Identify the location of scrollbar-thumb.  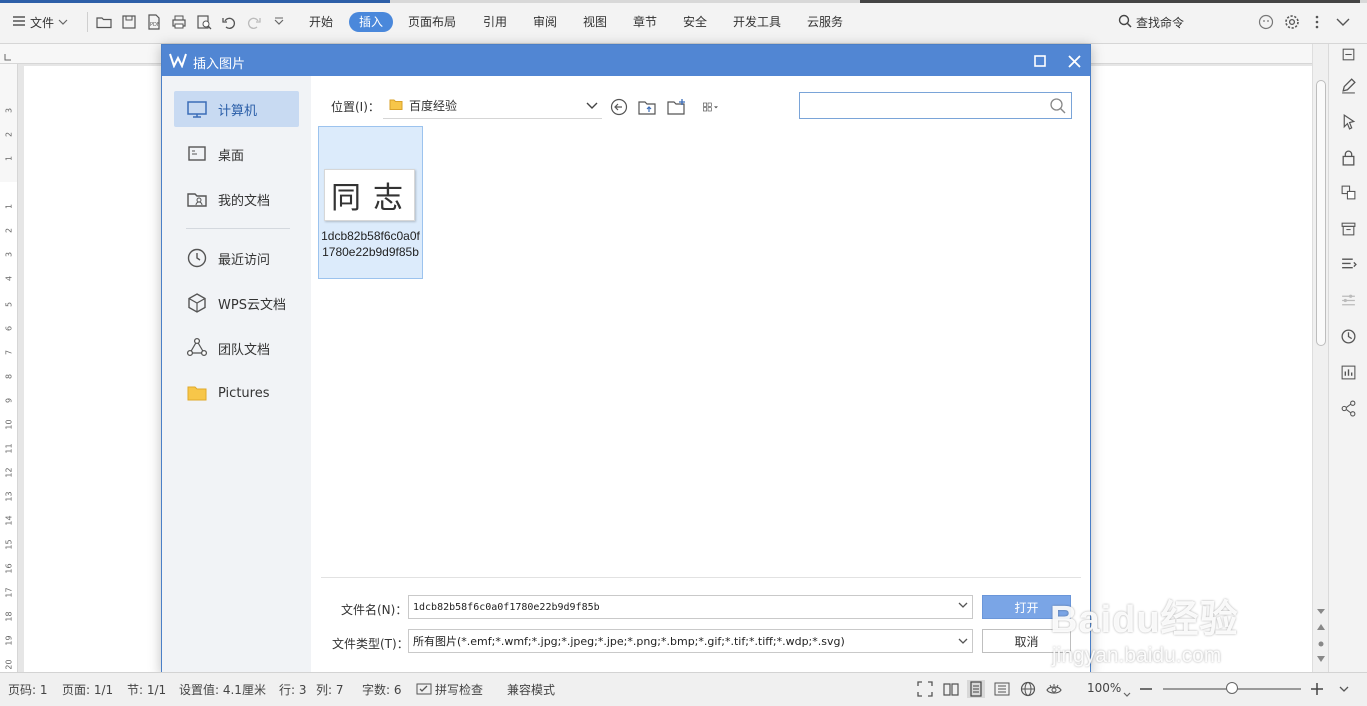
(1321, 213).